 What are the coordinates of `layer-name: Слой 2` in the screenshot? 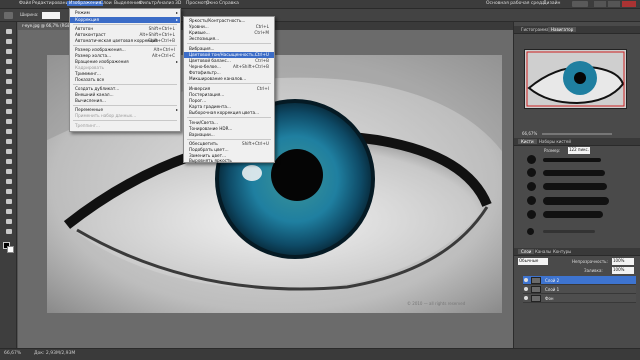 It's located at (552, 280).